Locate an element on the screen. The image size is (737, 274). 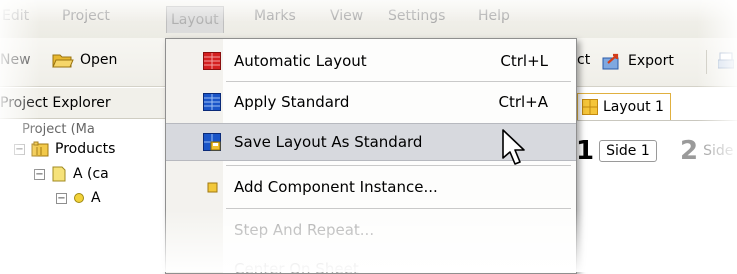
tree-row-products: − Products is located at coordinates (64, 149).